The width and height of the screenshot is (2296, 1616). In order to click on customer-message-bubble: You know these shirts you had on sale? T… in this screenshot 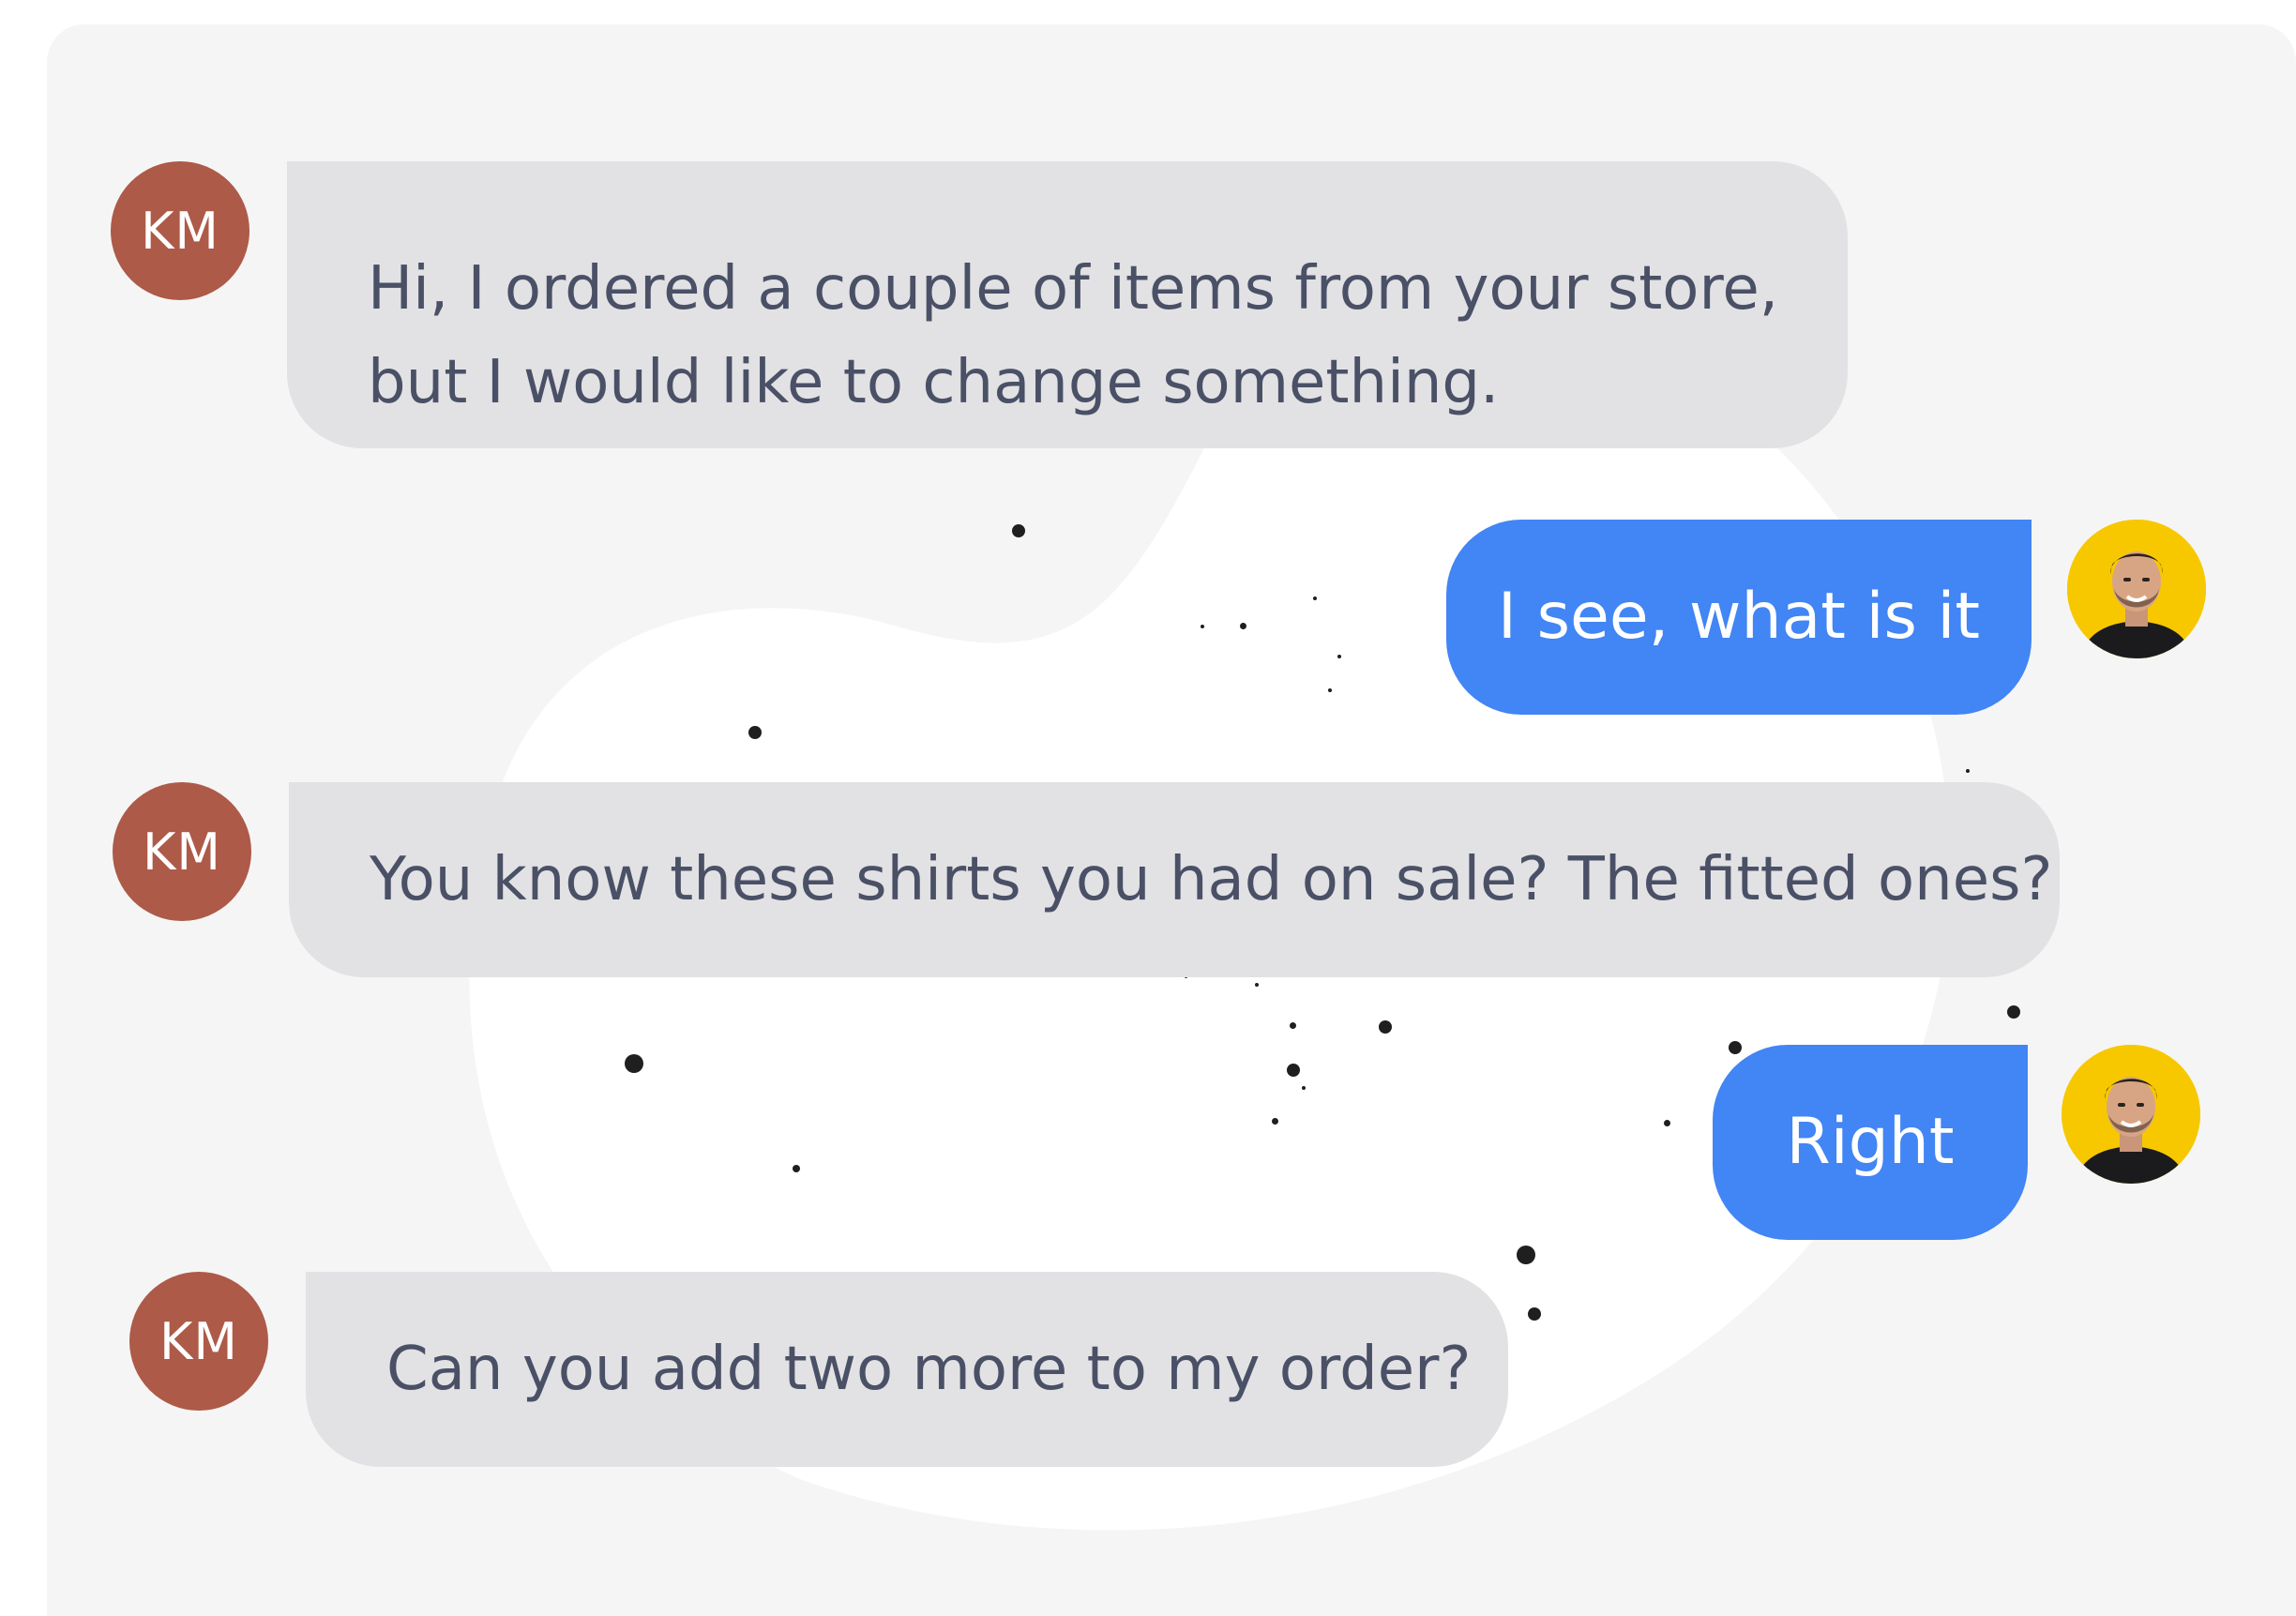, I will do `click(1174, 879)`.